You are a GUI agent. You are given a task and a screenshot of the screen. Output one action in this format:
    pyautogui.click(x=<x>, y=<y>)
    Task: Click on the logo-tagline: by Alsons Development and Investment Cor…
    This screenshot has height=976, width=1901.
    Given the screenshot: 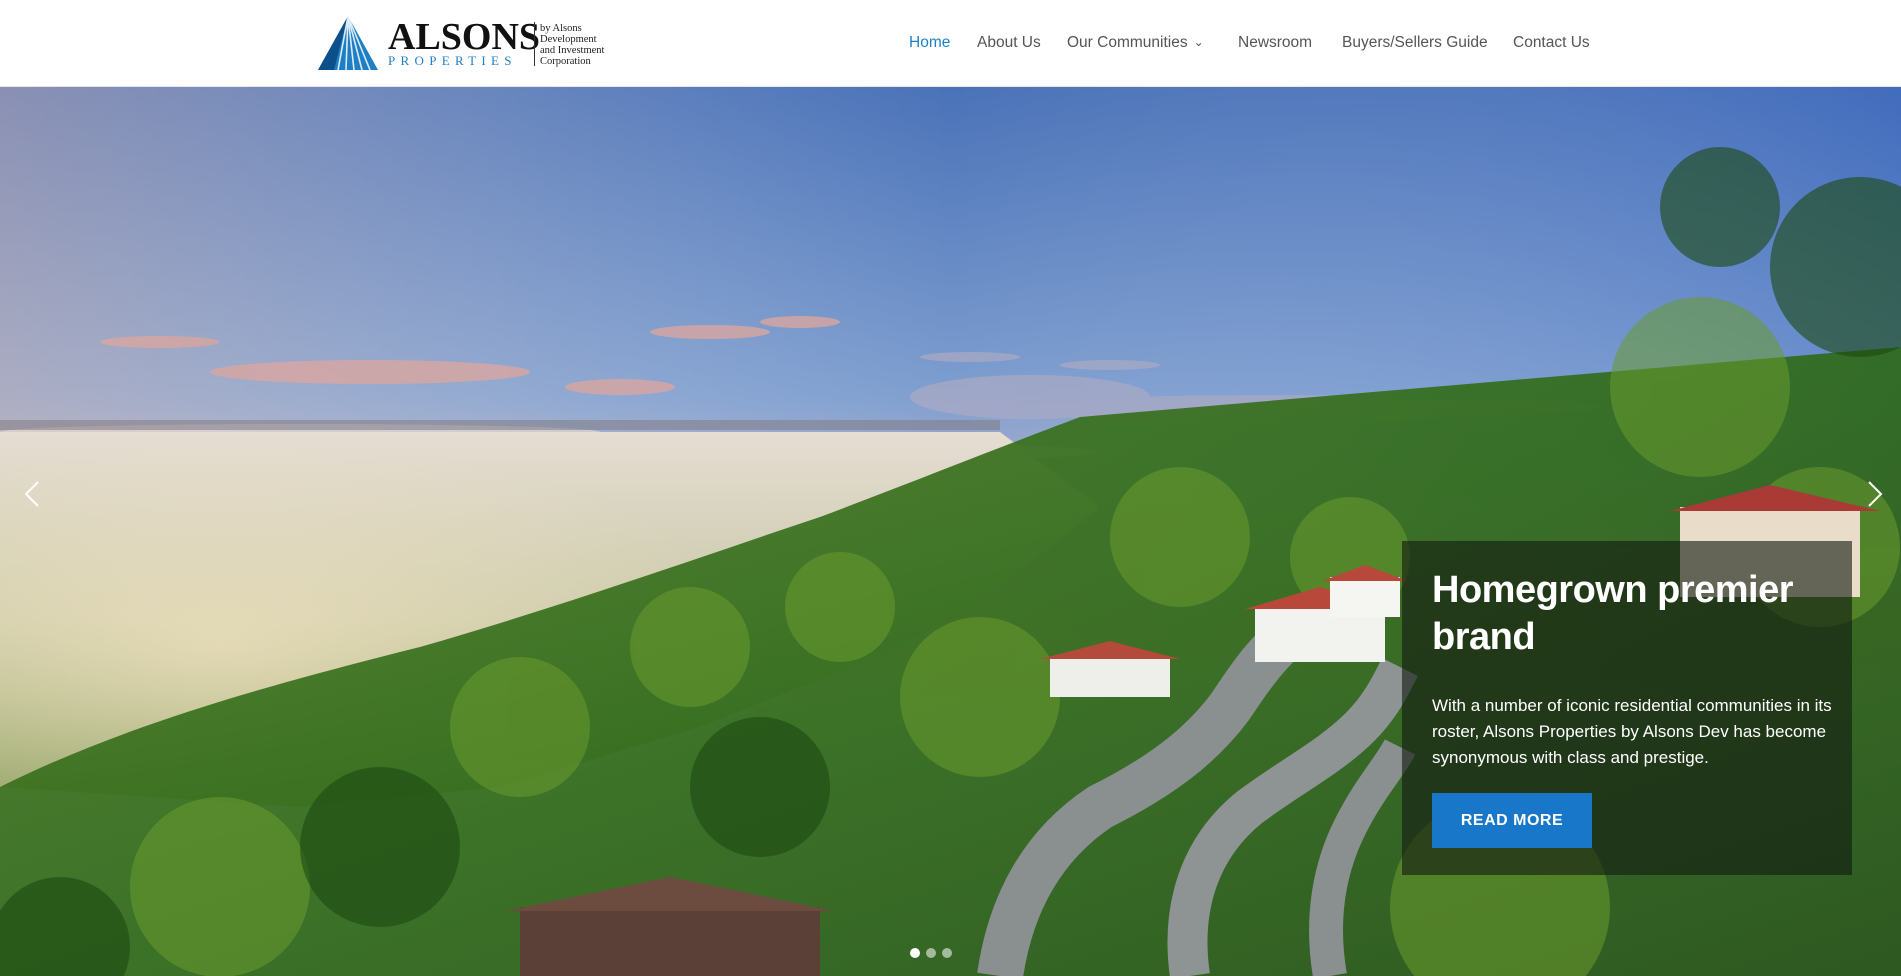 What is the action you would take?
    pyautogui.click(x=572, y=45)
    